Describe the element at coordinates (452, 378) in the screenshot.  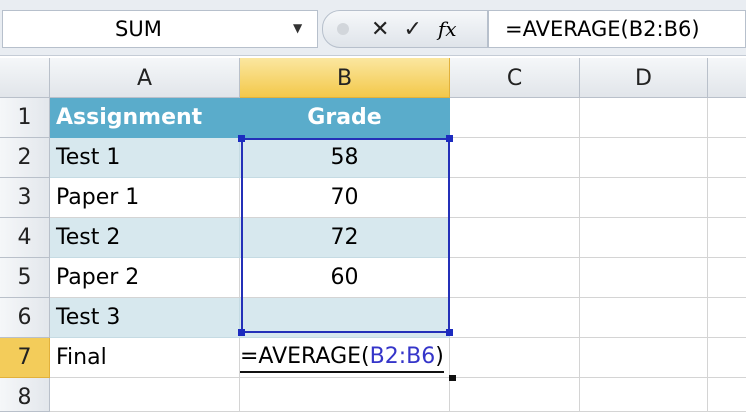
I see `fill-handle` at that location.